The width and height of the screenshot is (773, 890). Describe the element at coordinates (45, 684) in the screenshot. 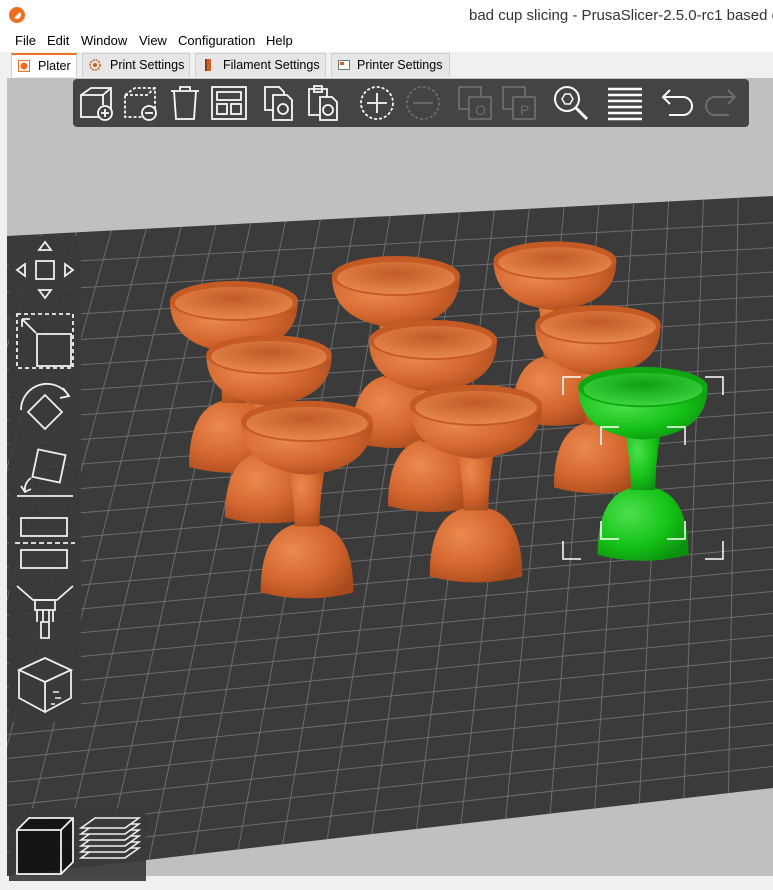

I see `measure-icon` at that location.